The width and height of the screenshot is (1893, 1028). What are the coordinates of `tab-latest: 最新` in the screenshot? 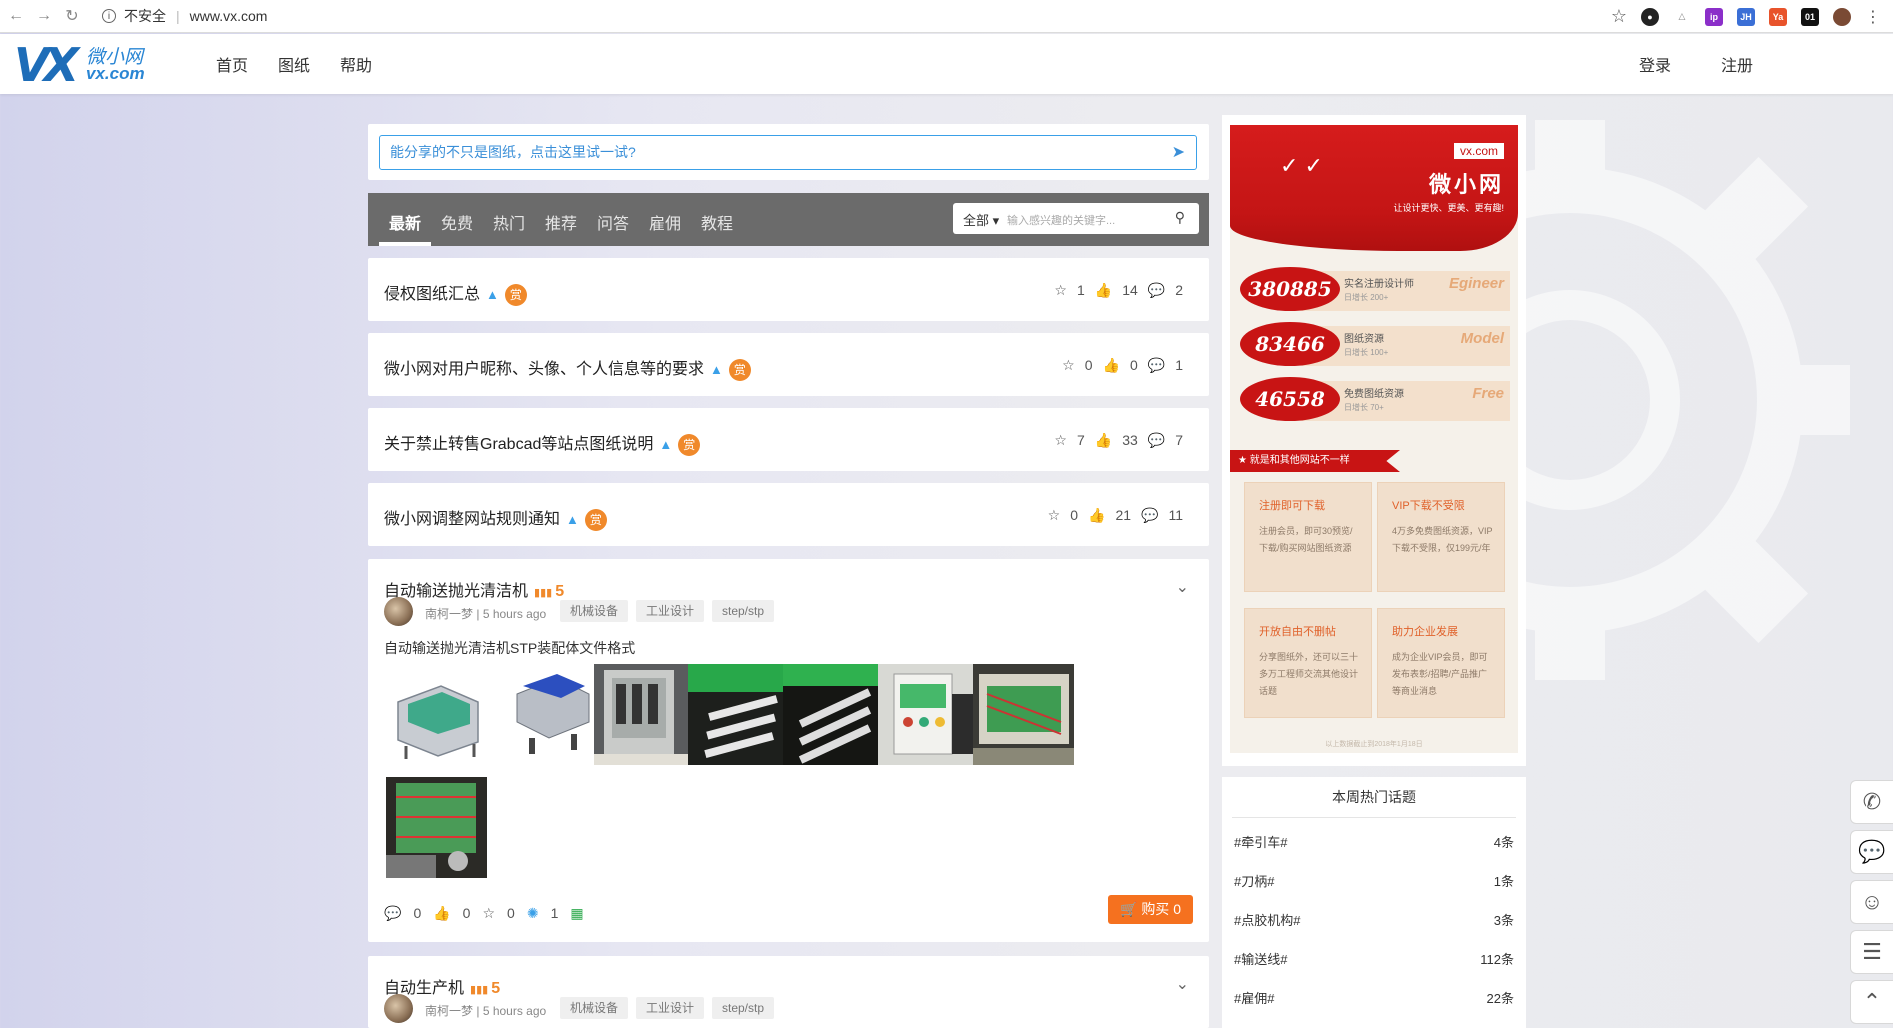 It's located at (405, 222).